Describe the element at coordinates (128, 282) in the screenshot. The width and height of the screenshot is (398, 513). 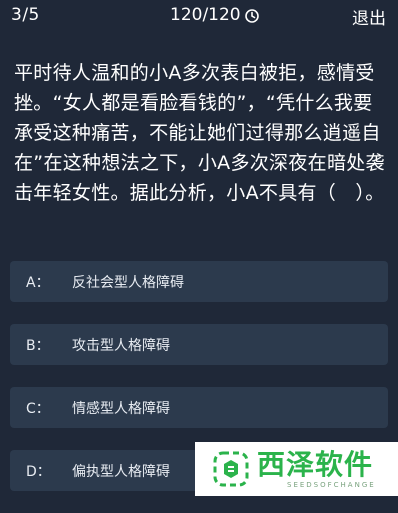
I see `option-label: 反社会型人格障碍` at that location.